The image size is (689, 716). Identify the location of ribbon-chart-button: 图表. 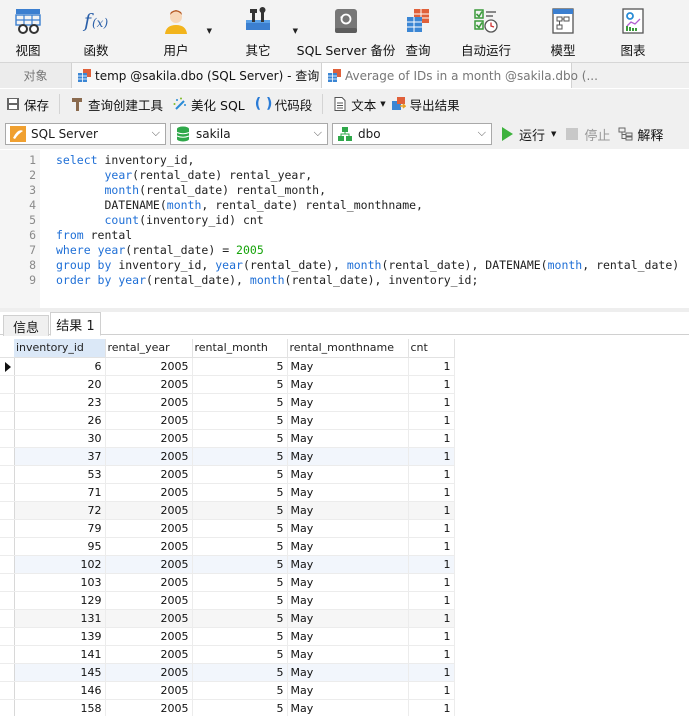
(633, 31).